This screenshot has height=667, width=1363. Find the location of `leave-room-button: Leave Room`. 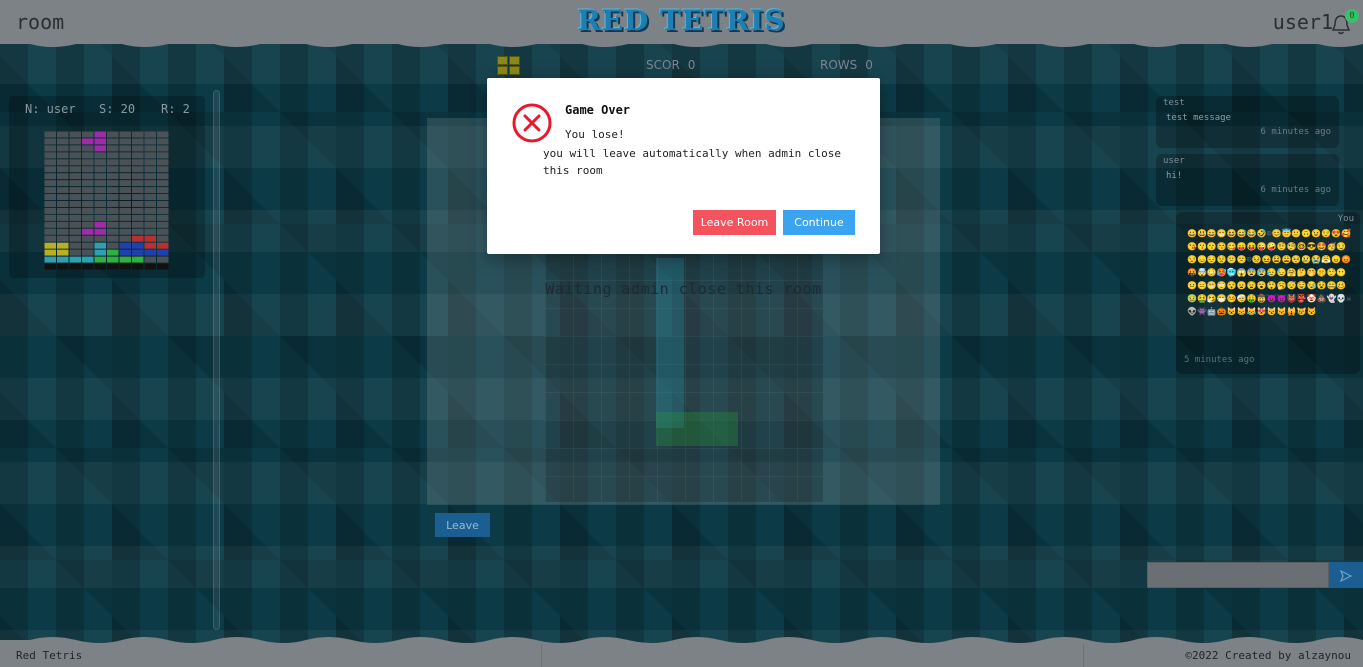

leave-room-button: Leave Room is located at coordinates (734, 222).